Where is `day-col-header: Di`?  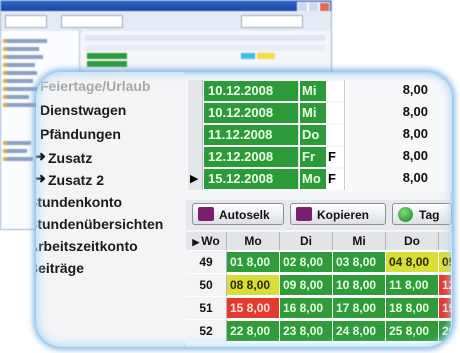 day-col-header: Di is located at coordinates (306, 241).